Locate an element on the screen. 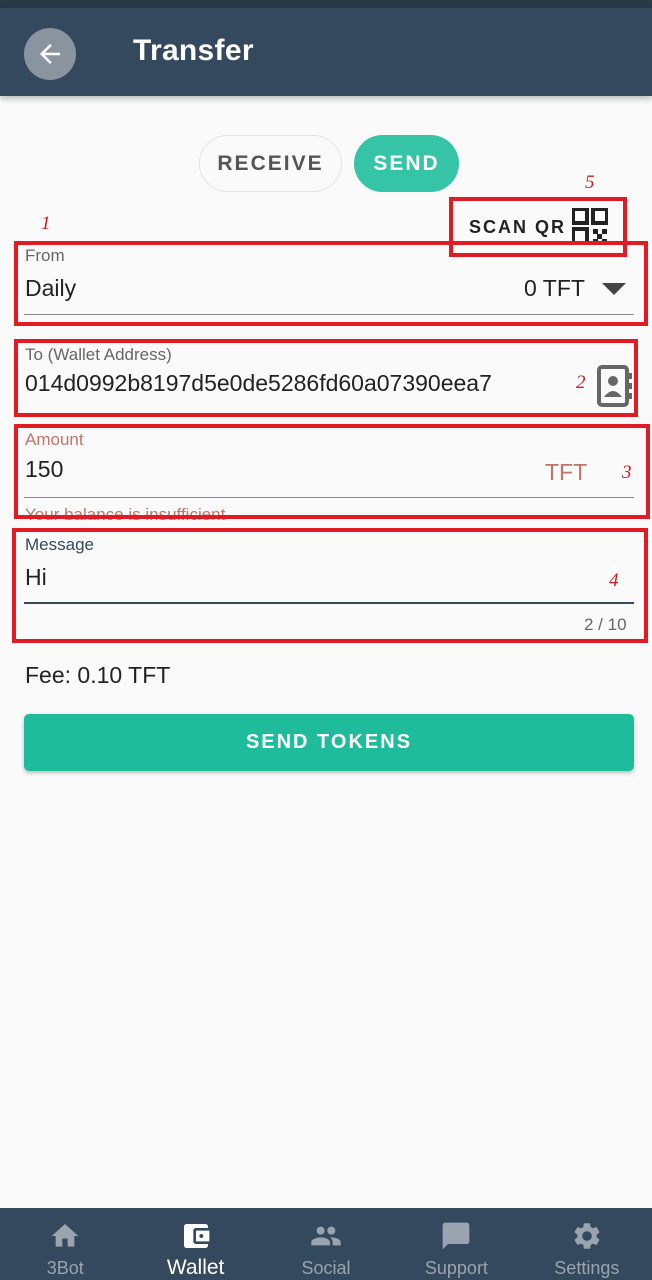 This screenshot has height=1280, width=652. arrow-left-icon is located at coordinates (50, 54).